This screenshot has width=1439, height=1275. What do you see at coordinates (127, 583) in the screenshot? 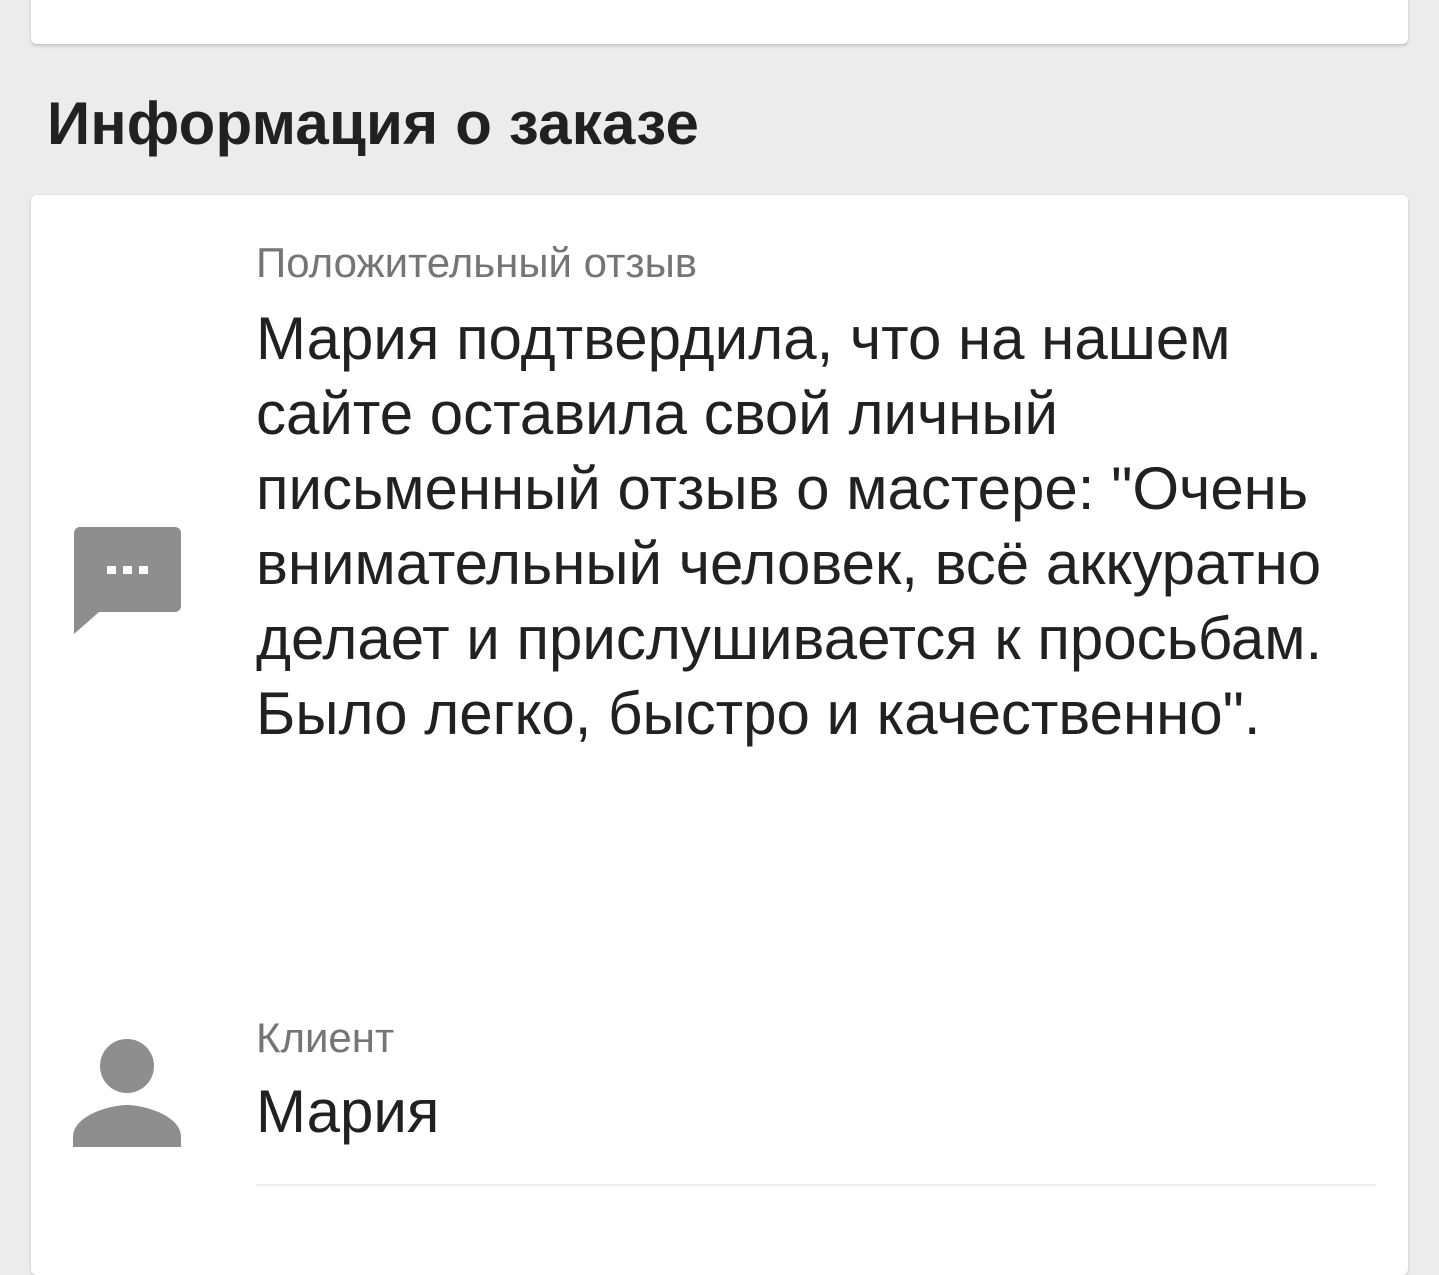
I see `chat-bubble-icon` at bounding box center [127, 583].